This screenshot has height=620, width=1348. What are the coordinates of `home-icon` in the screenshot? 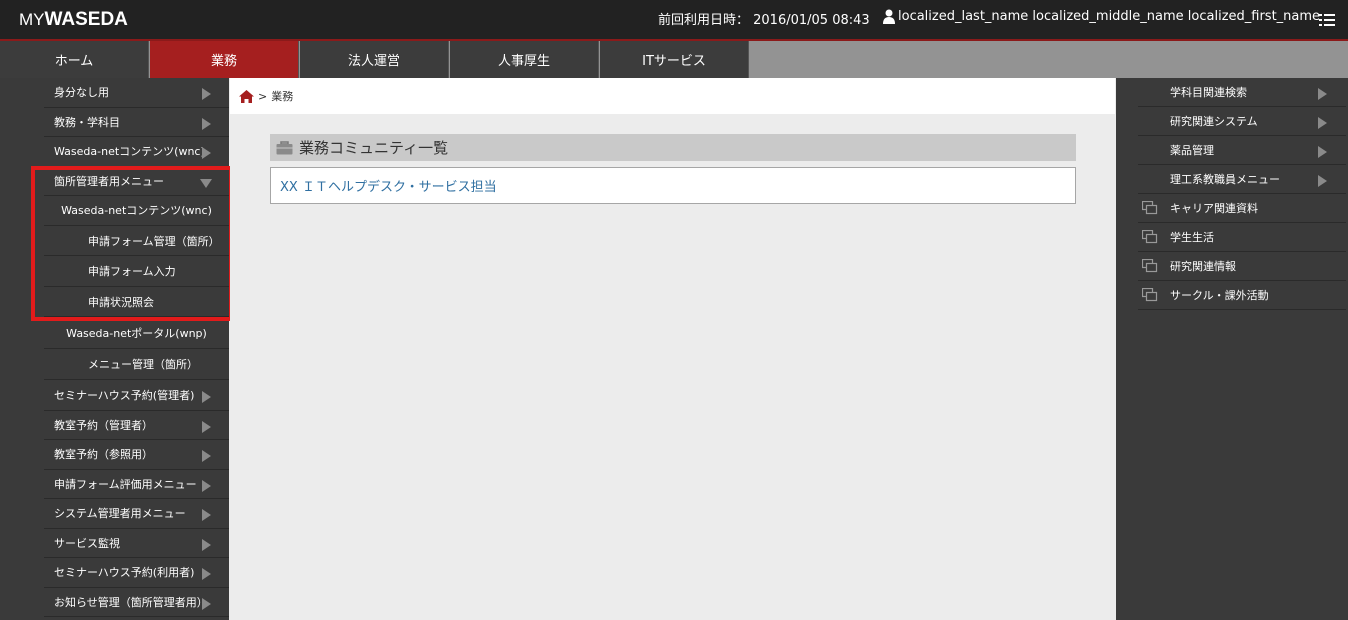 It's located at (246, 96).